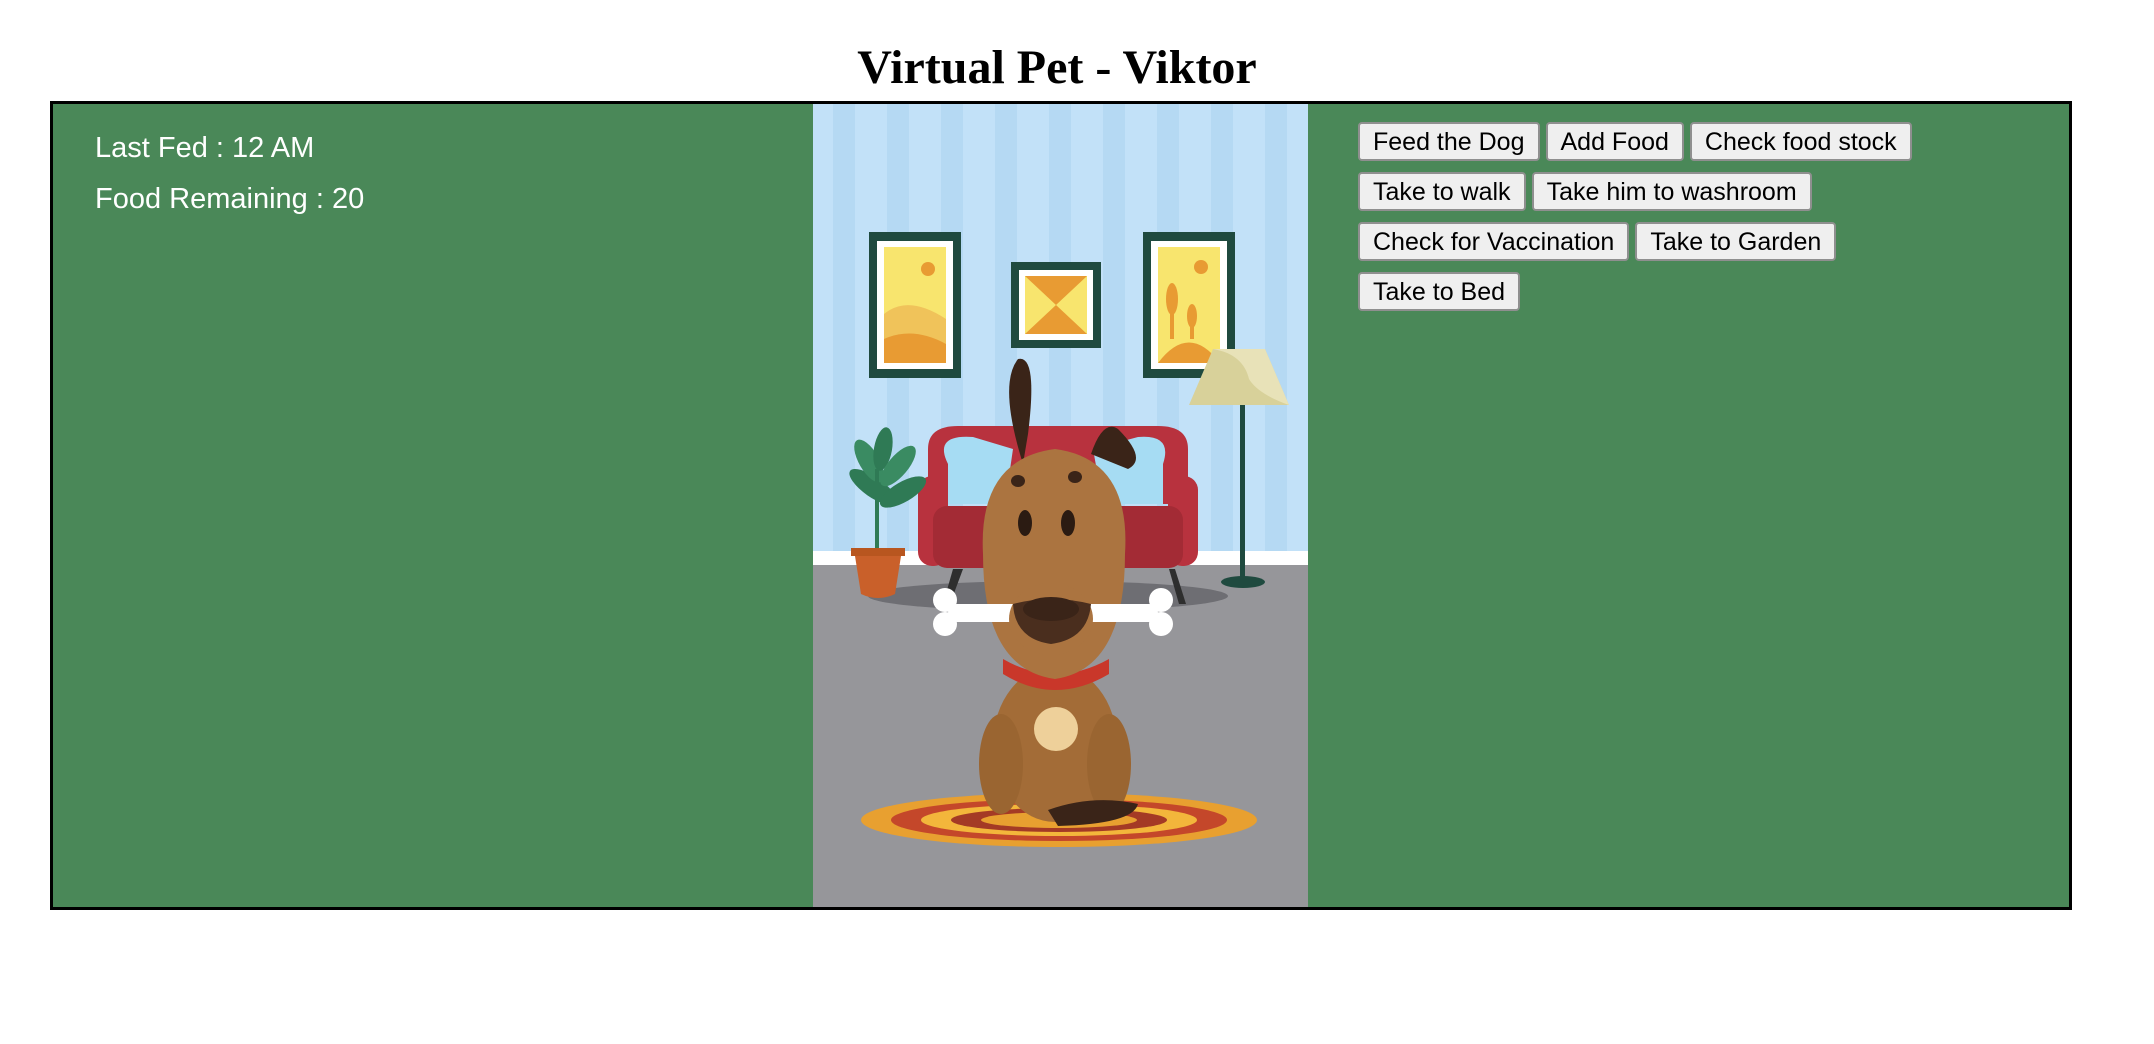 Image resolution: width=2154 pixels, height=1044 pixels. Describe the element at coordinates (1614, 141) in the screenshot. I see `add-food-button: Add Food` at that location.